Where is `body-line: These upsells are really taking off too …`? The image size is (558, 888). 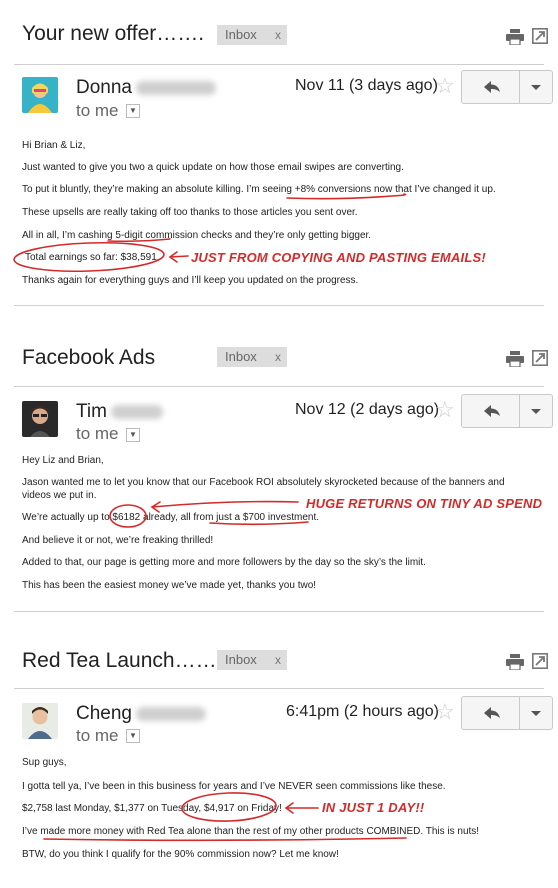
body-line: These upsells are really taking off too … is located at coordinates (190, 212).